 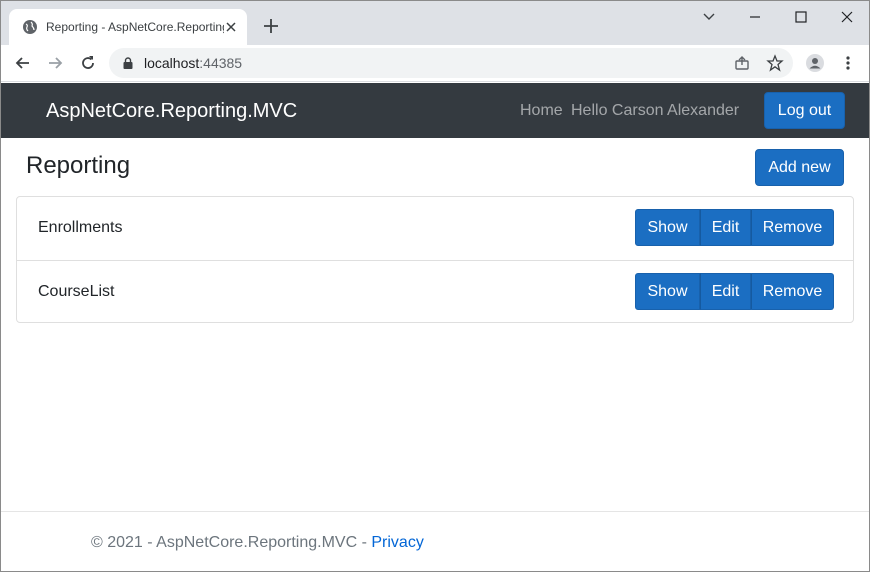 I want to click on globe-icon, so click(x=30, y=27).